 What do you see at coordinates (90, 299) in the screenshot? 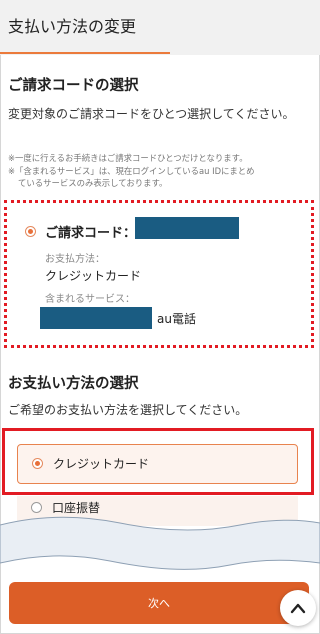
I see `services-label: 含まれるサービス：` at bounding box center [90, 299].